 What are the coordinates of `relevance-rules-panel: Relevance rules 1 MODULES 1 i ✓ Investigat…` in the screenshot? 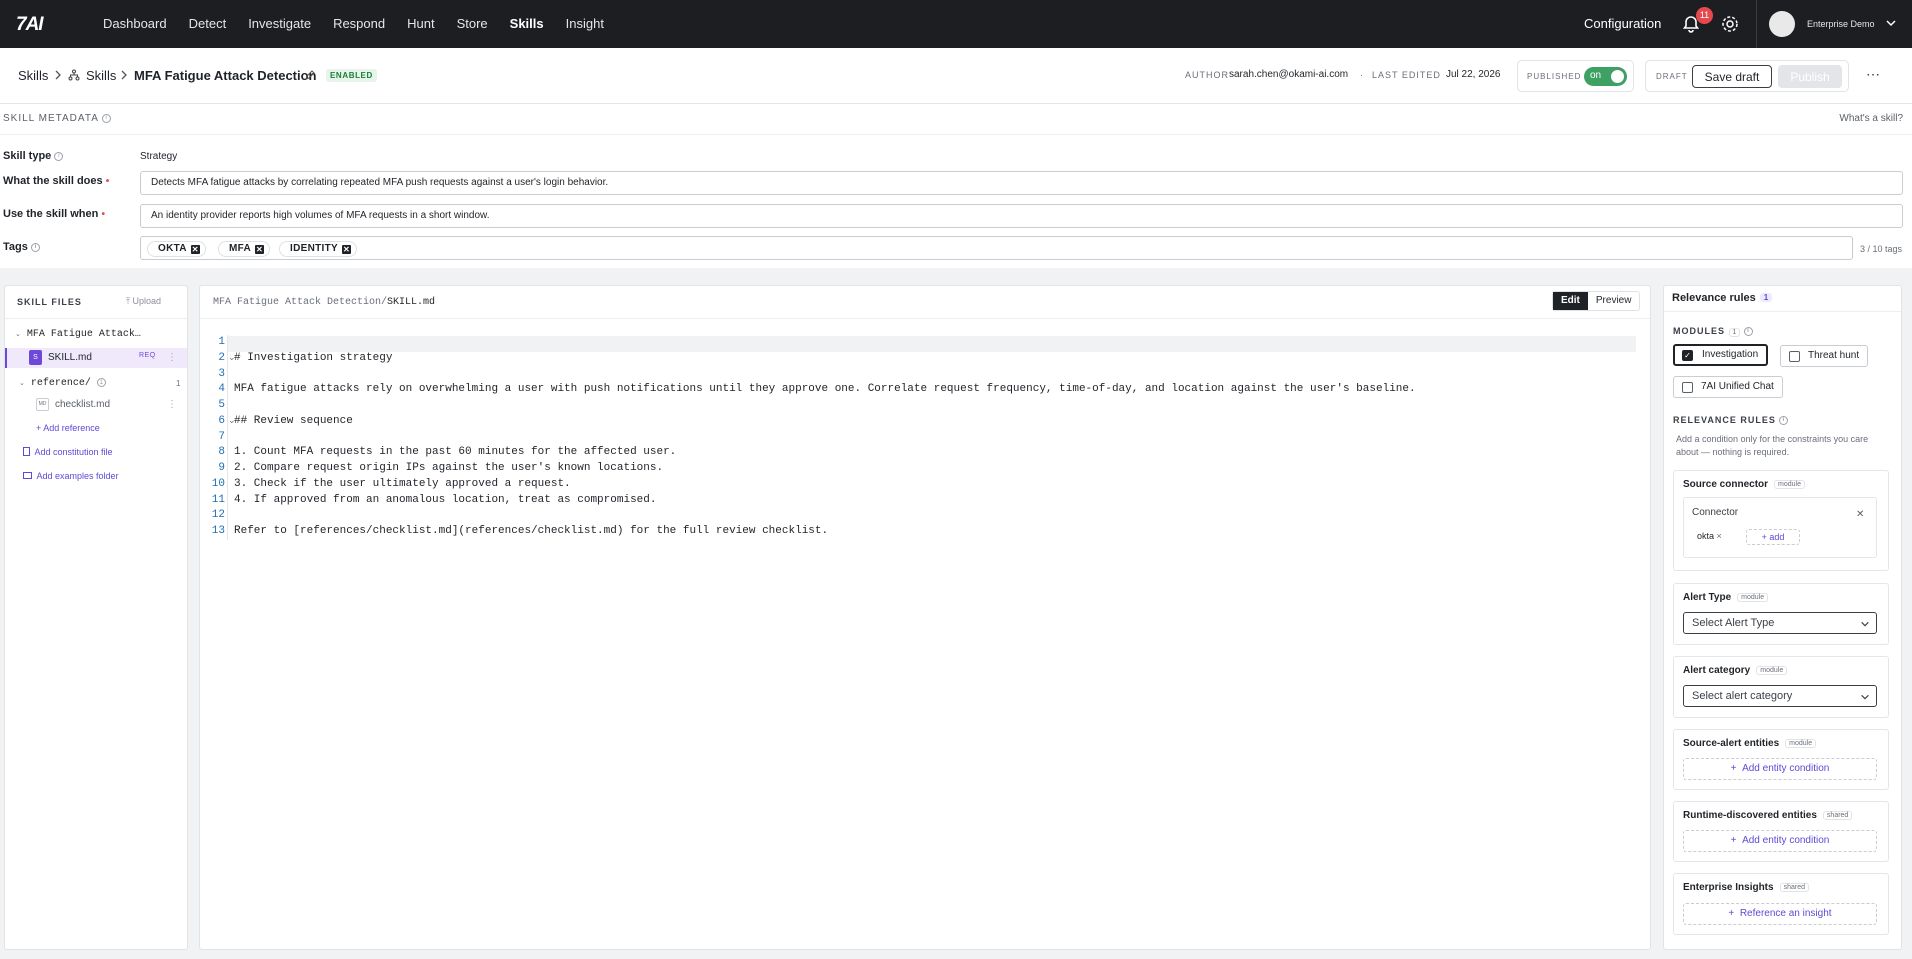 It's located at (1782, 617).